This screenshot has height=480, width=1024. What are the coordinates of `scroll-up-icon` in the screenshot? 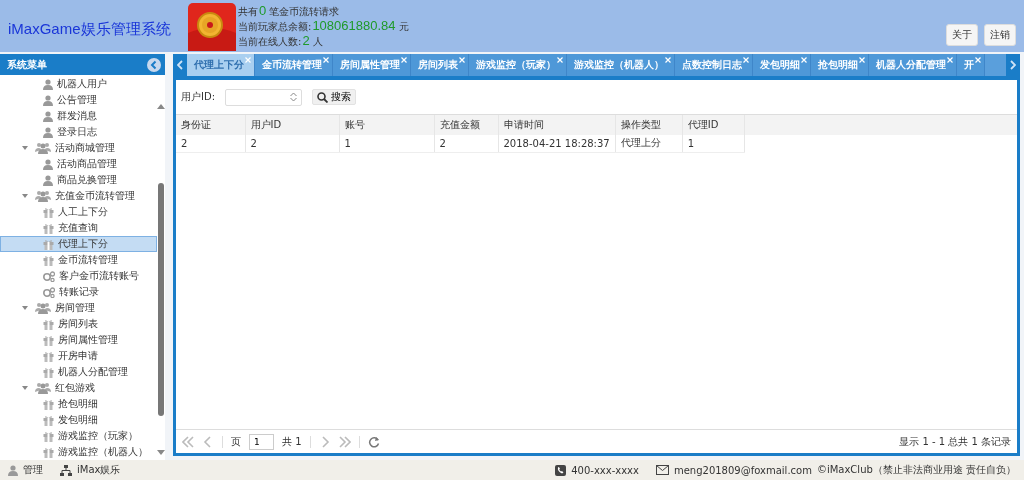 It's located at (161, 106).